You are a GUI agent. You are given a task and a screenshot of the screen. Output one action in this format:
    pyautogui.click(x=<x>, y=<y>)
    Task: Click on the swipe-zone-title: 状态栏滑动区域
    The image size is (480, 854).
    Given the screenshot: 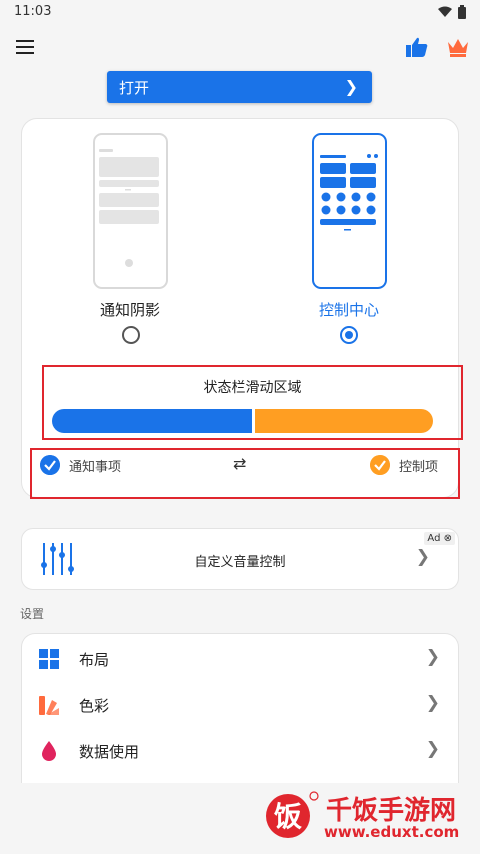 What is the action you would take?
    pyautogui.click(x=252, y=388)
    